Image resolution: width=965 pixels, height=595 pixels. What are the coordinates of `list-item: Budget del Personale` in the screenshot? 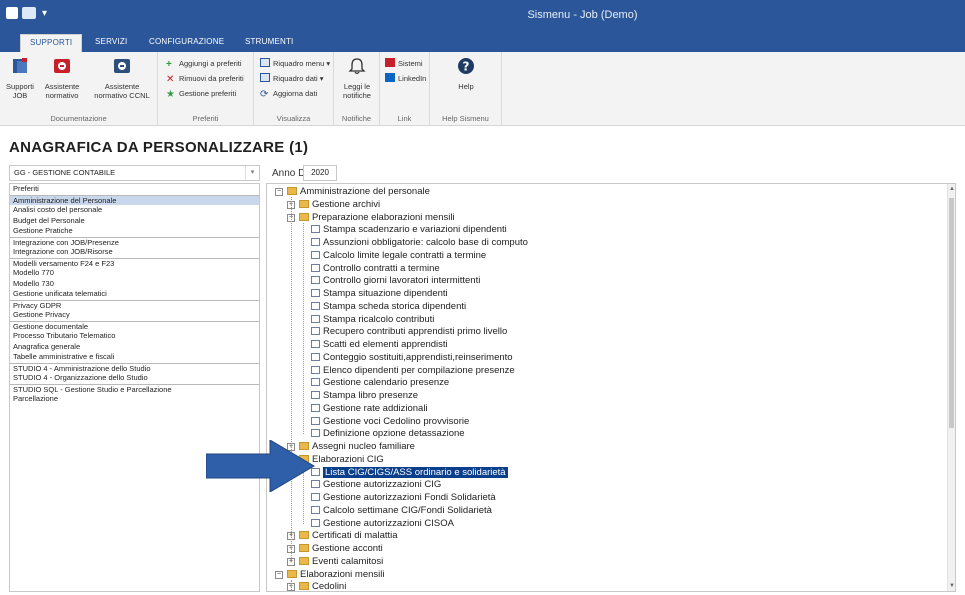 It's located at (134, 221).